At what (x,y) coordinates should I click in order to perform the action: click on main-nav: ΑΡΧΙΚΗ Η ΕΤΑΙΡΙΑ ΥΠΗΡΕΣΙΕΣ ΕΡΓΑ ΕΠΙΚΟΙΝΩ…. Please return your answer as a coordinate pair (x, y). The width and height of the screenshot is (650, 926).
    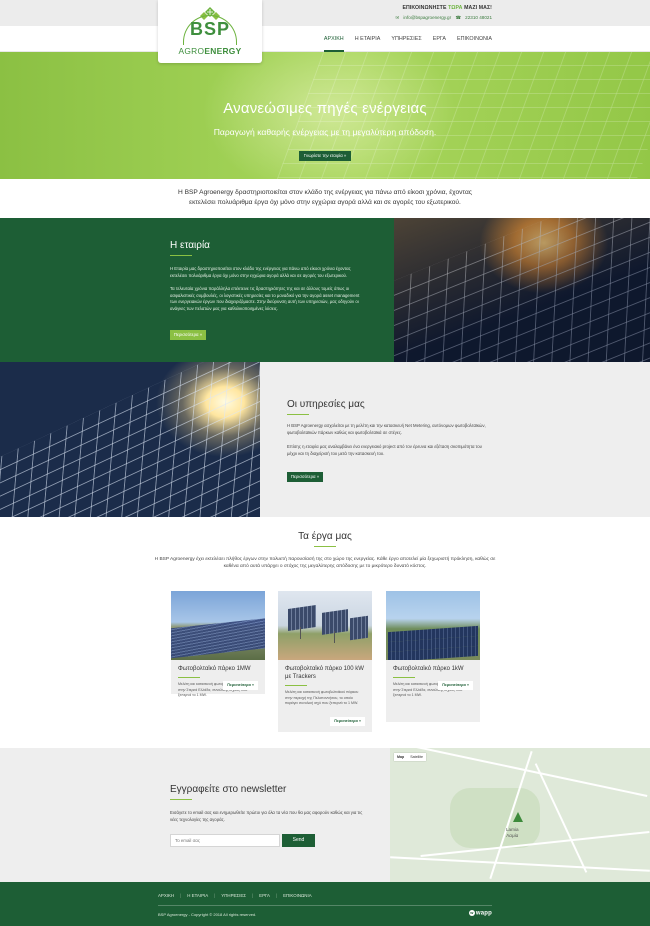
    Looking at the image, I should click on (402, 39).